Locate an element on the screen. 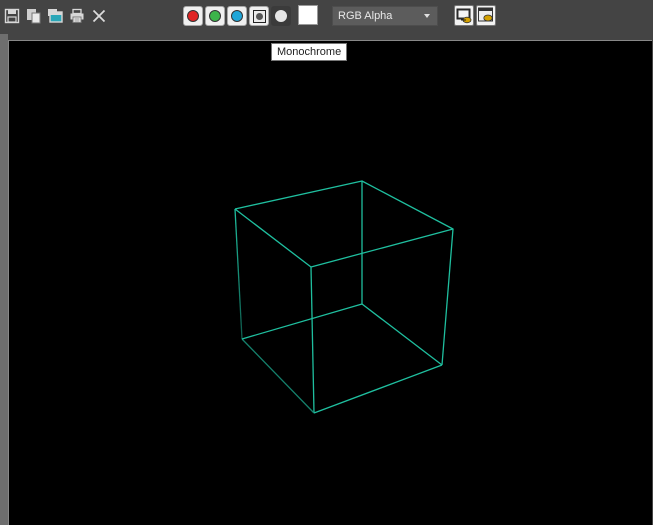 The height and width of the screenshot is (525, 653). monitor-teapot-icon is located at coordinates (464, 16).